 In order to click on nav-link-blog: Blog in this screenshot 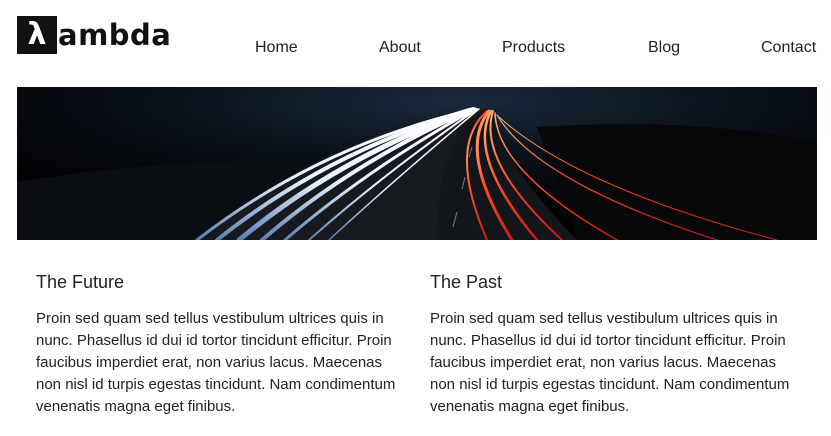, I will do `click(664, 48)`.